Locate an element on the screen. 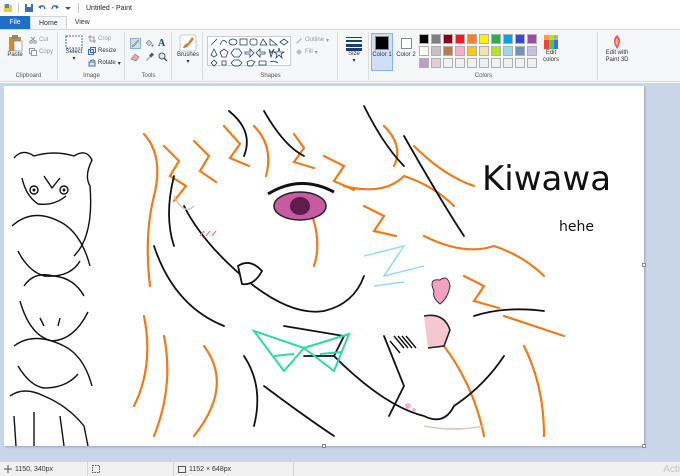 This screenshot has width=680, height=476. scissors-icon is located at coordinates (33, 40).